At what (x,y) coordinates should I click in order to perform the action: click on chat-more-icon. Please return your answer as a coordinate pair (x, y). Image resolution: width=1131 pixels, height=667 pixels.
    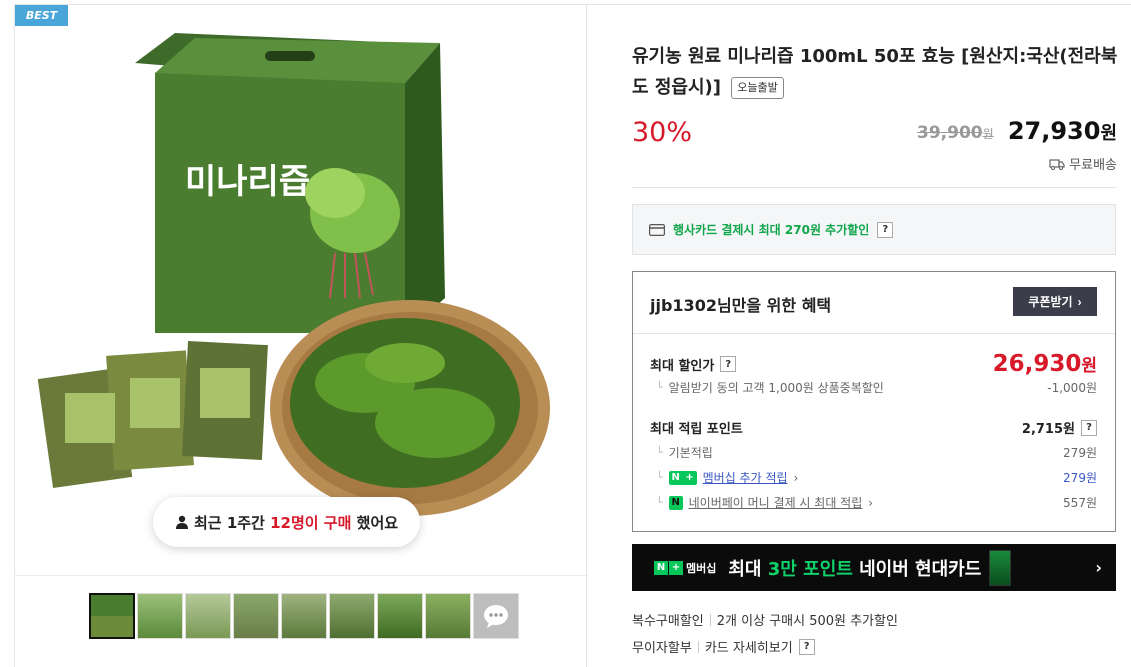
    Looking at the image, I should click on (496, 616).